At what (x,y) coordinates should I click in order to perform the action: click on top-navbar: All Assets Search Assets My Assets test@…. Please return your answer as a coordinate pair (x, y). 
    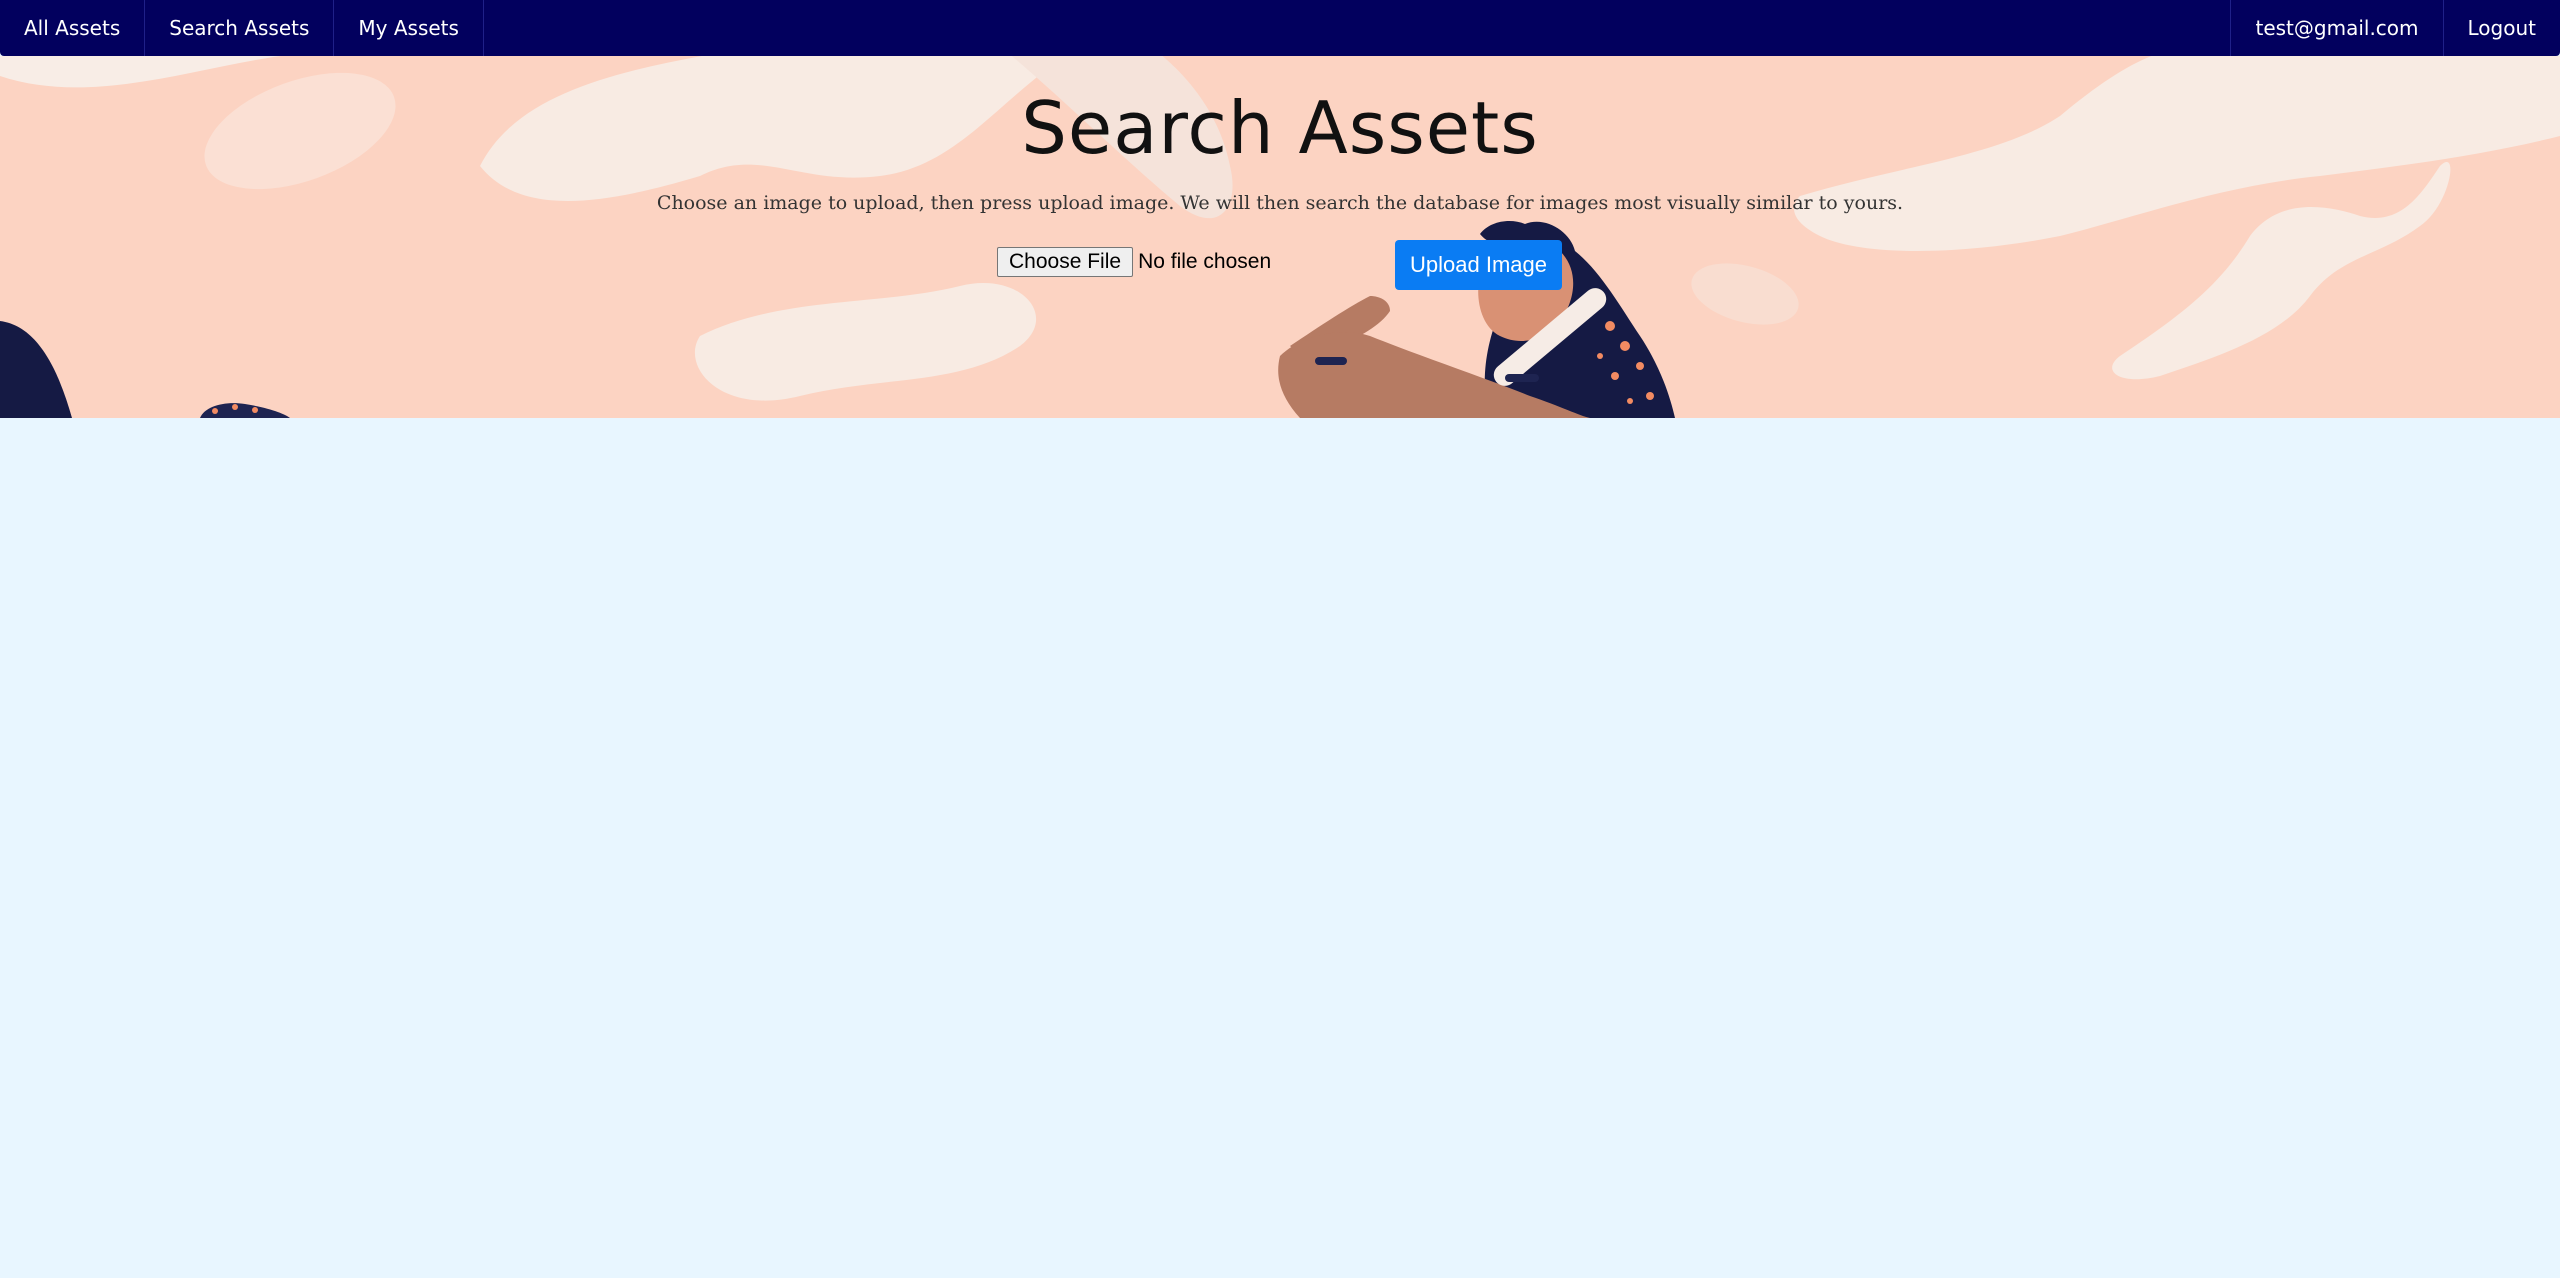
    Looking at the image, I should click on (1280, 28).